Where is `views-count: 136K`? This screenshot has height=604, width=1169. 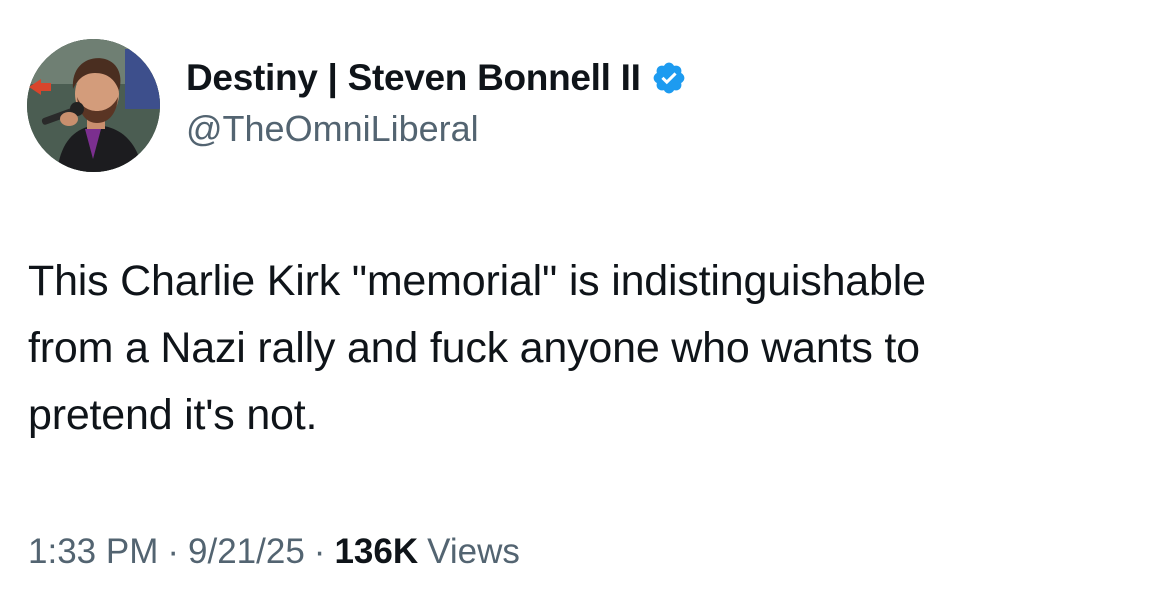 views-count: 136K is located at coordinates (376, 552).